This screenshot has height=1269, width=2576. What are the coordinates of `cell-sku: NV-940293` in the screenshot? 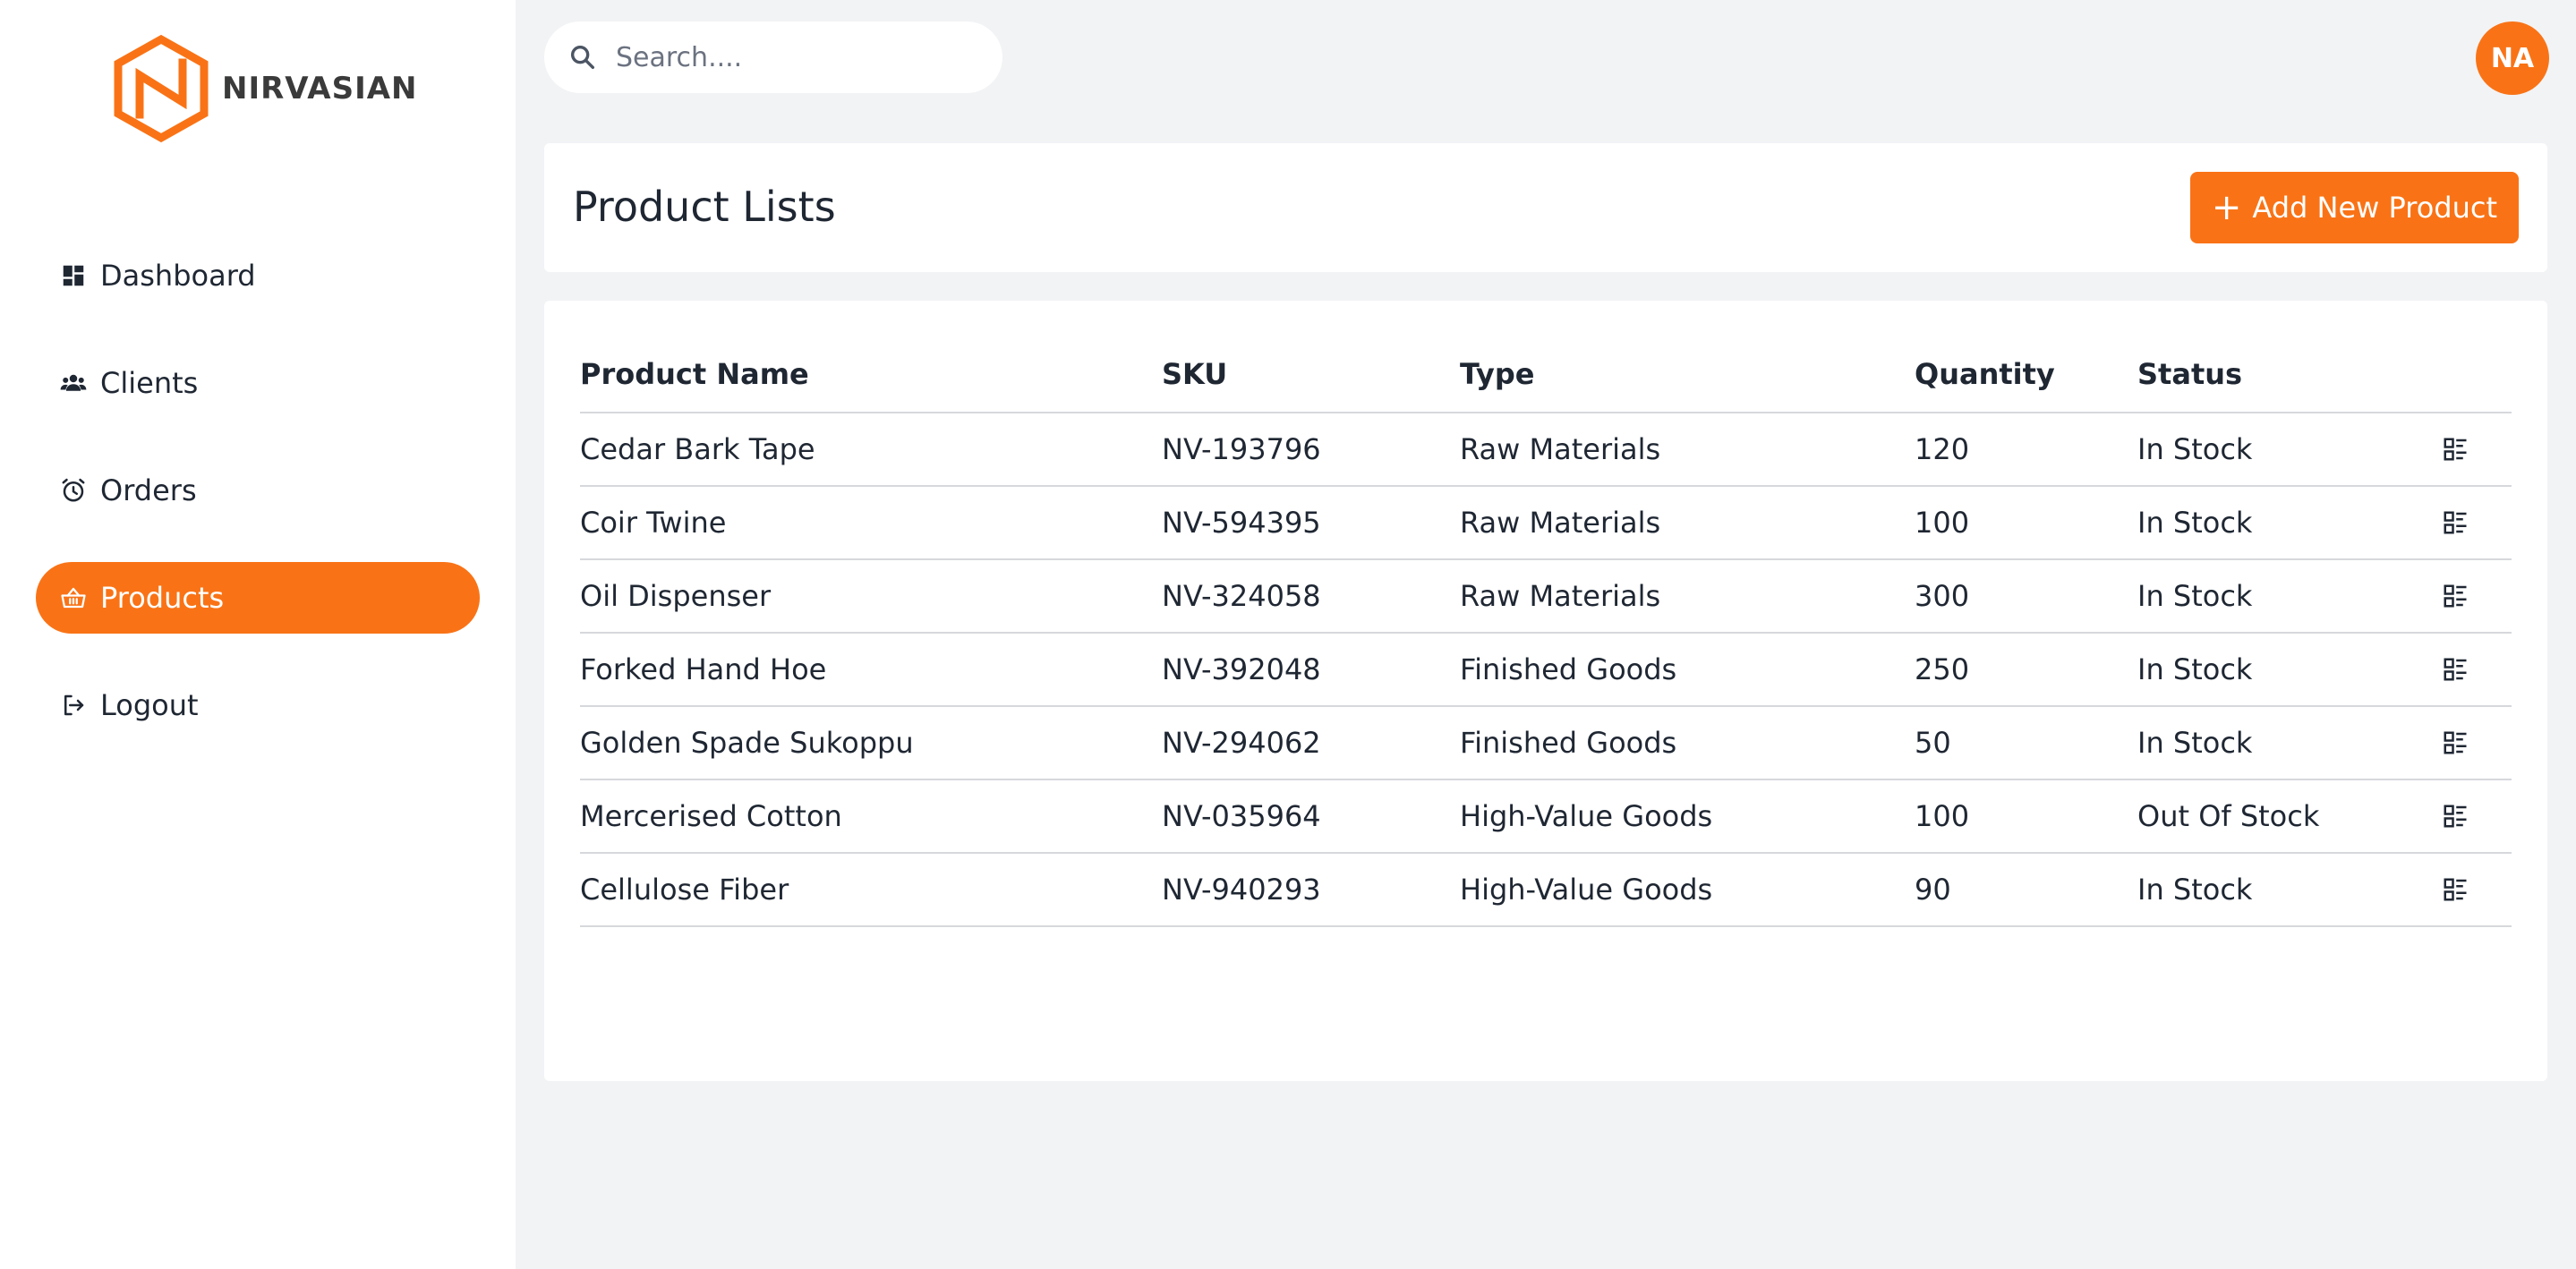 It's located at (1311, 890).